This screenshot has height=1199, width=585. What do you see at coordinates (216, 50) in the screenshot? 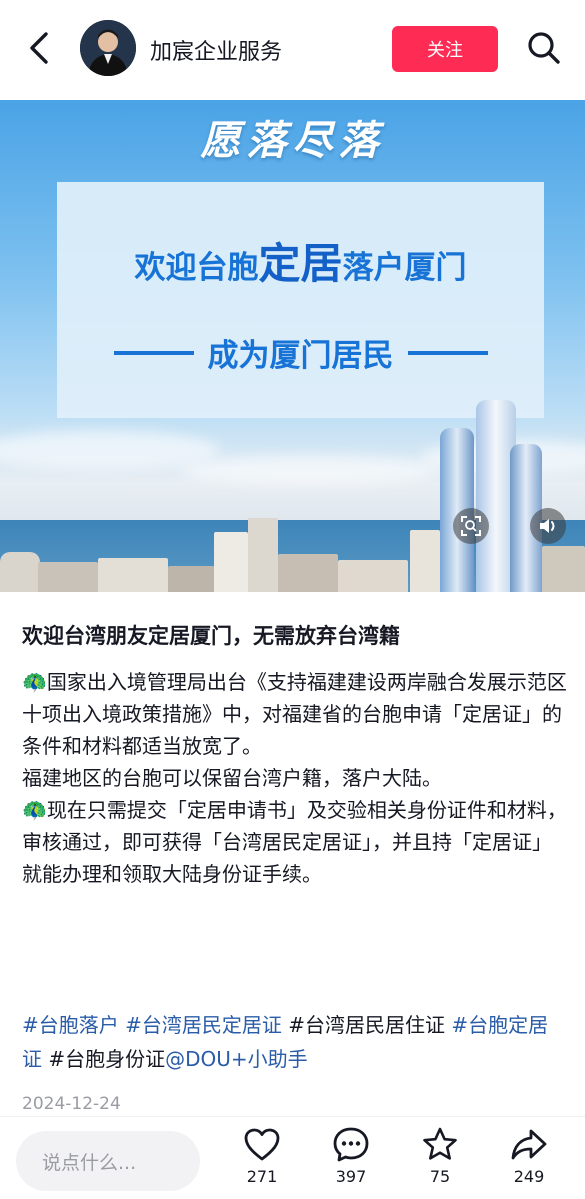
I see `account-name: 加宸企业服务` at bounding box center [216, 50].